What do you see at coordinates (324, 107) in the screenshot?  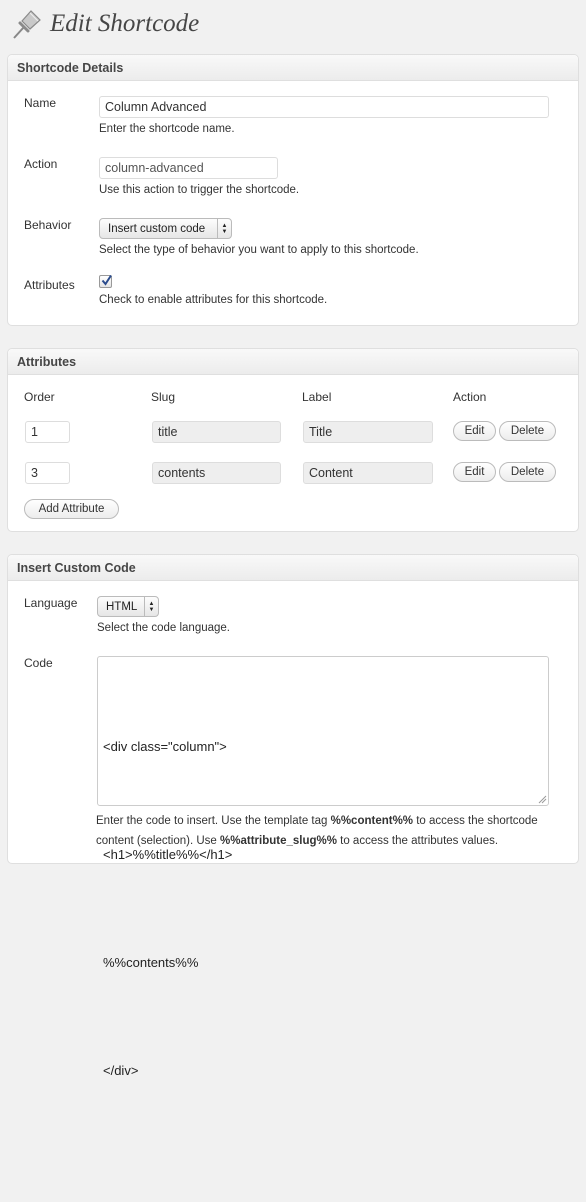 I see `name-input: Column Advanced` at bounding box center [324, 107].